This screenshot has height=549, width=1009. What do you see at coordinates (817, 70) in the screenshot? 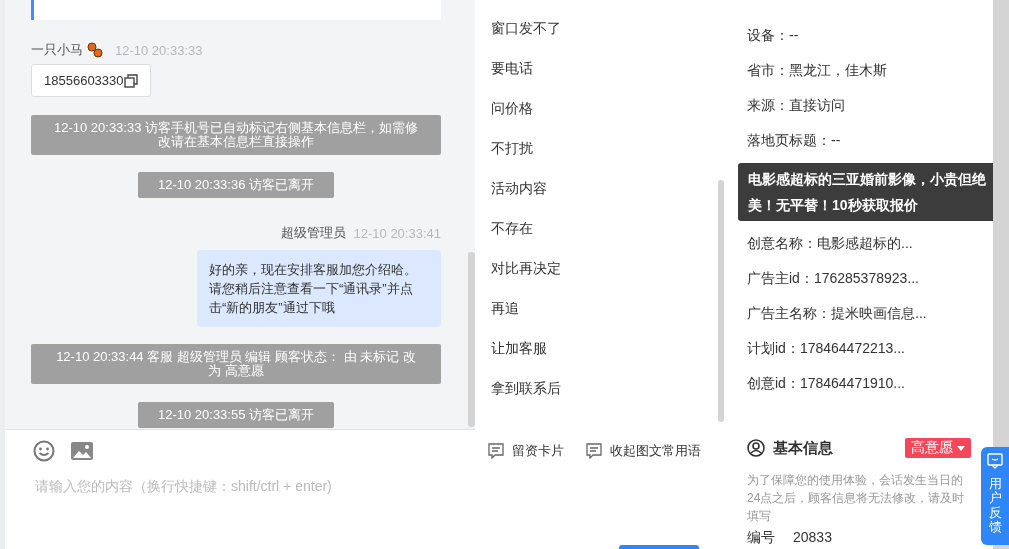
I see `info-row: 省市：黑龙江，佳木斯` at bounding box center [817, 70].